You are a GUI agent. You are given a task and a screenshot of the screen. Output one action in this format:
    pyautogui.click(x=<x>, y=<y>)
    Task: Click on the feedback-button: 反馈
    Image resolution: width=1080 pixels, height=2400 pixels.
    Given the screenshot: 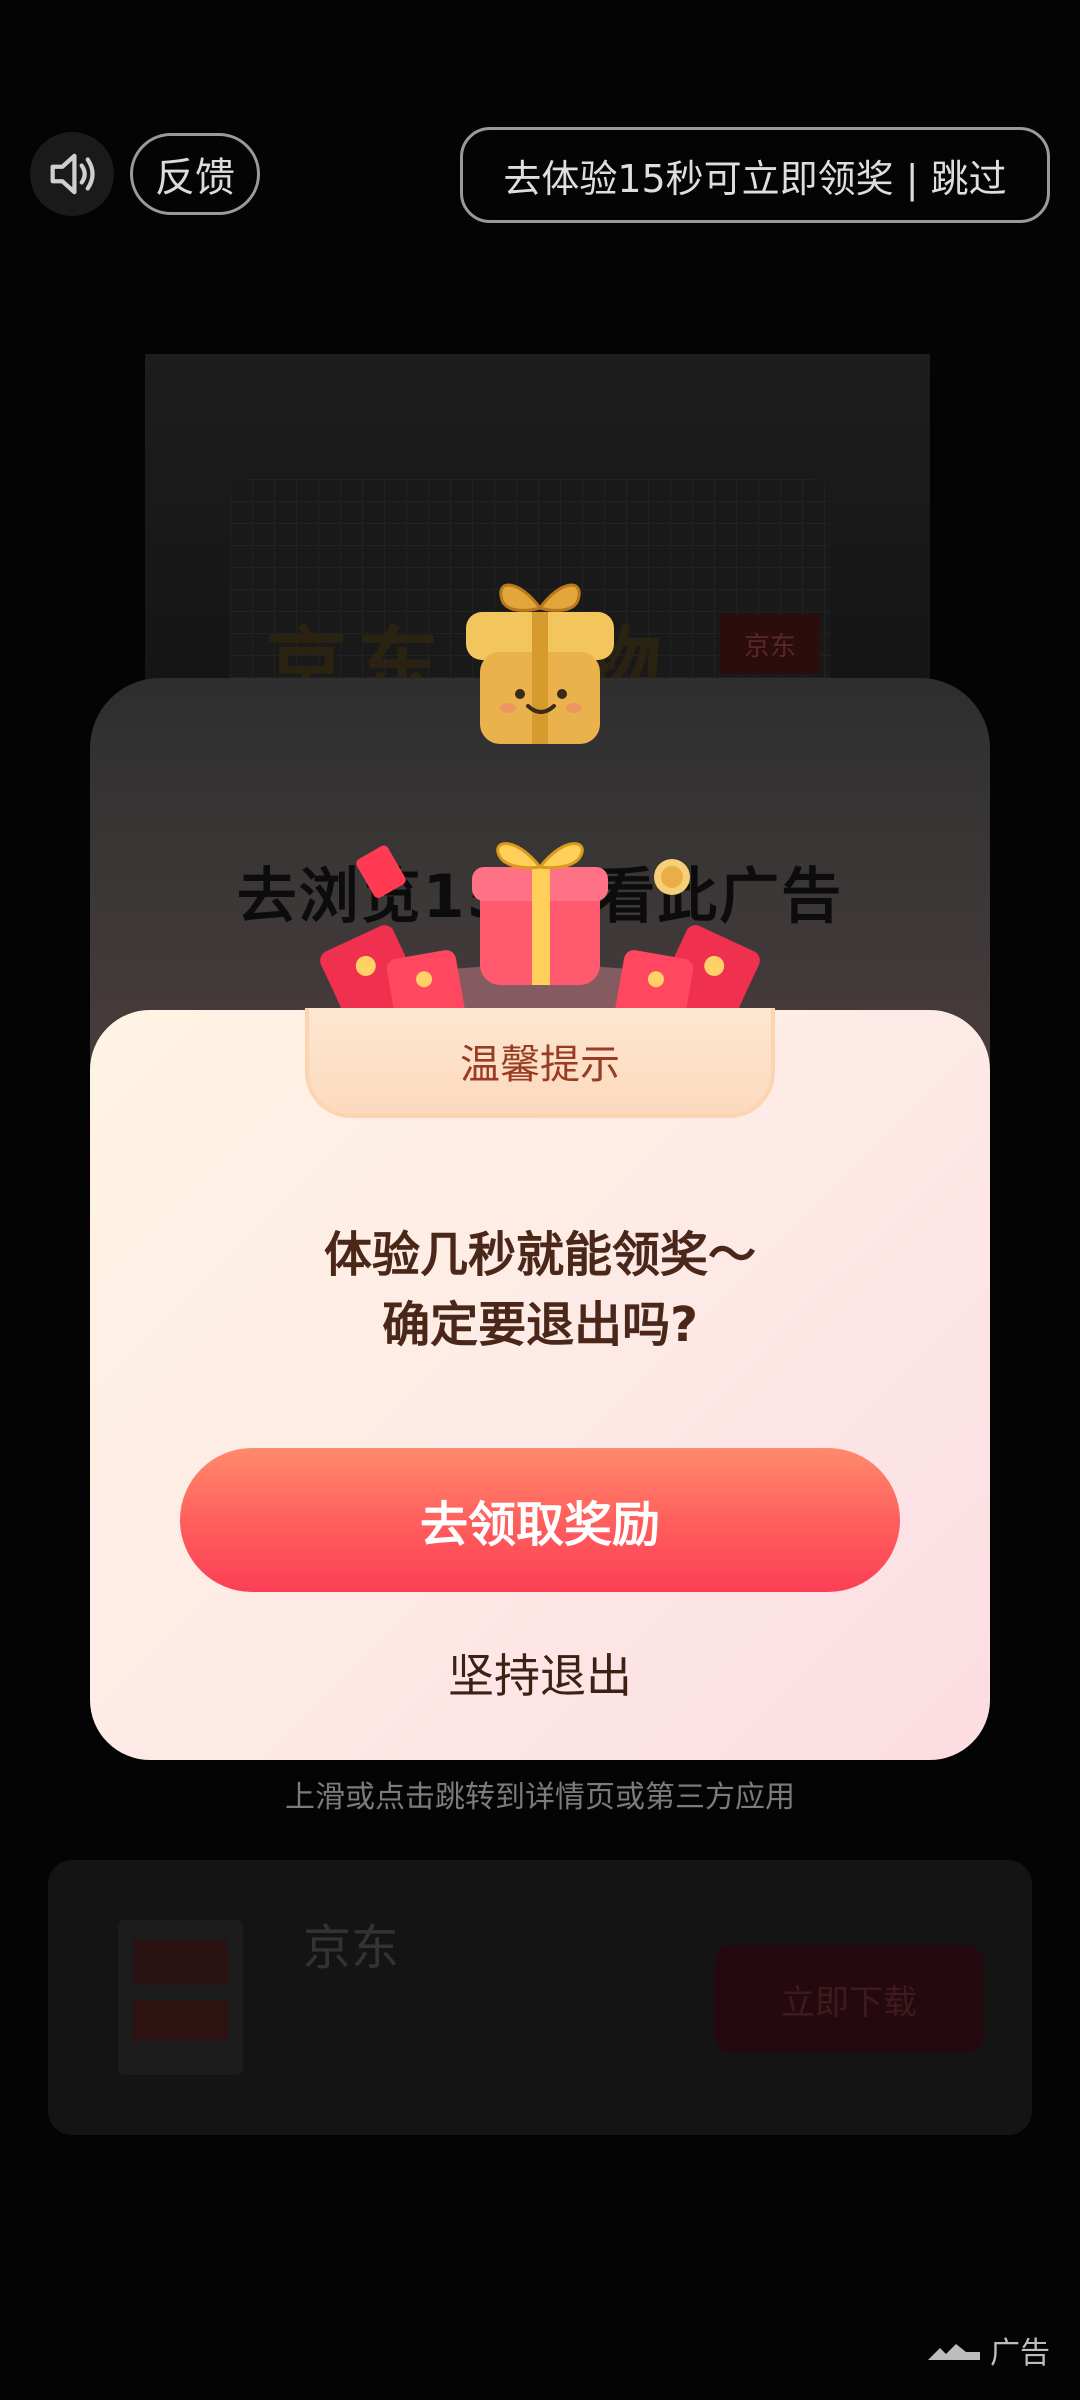 What is the action you would take?
    pyautogui.click(x=195, y=174)
    